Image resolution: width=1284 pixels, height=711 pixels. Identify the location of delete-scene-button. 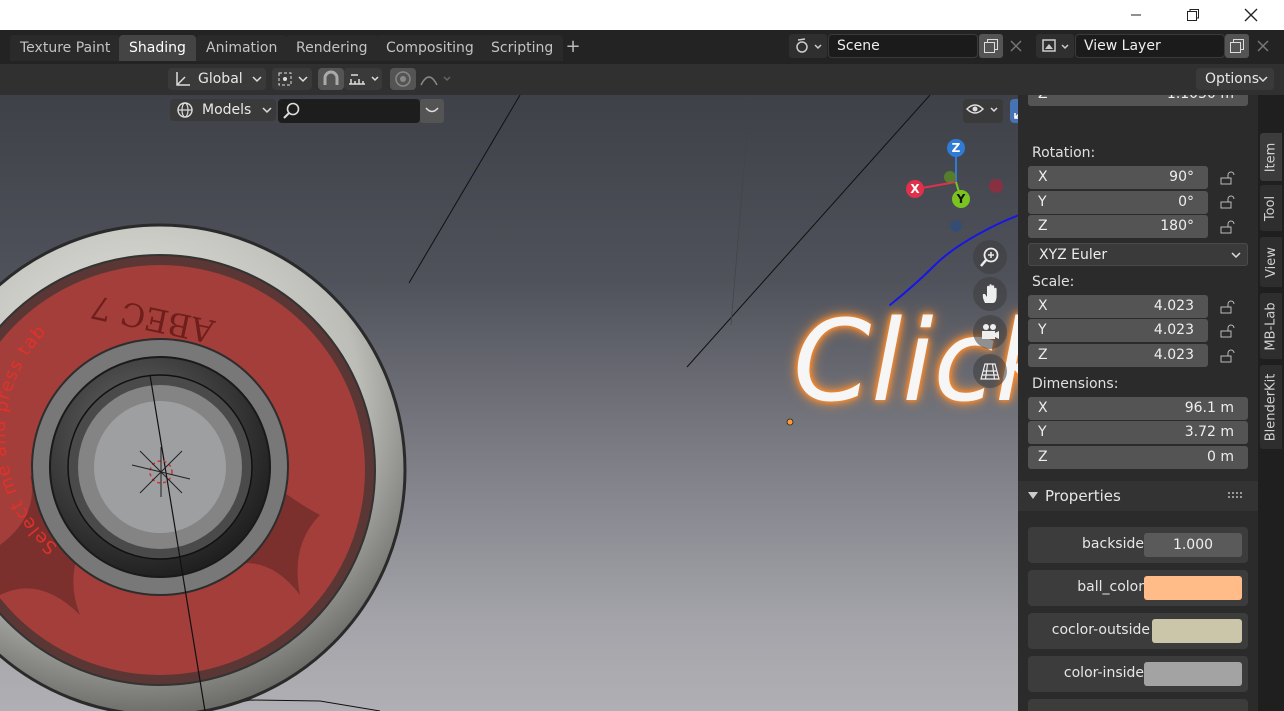
(1016, 46).